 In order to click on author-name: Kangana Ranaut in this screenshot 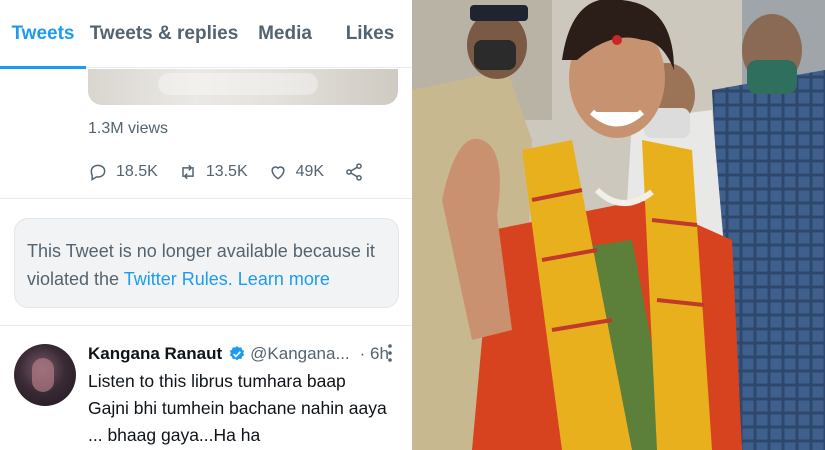, I will do `click(155, 354)`.